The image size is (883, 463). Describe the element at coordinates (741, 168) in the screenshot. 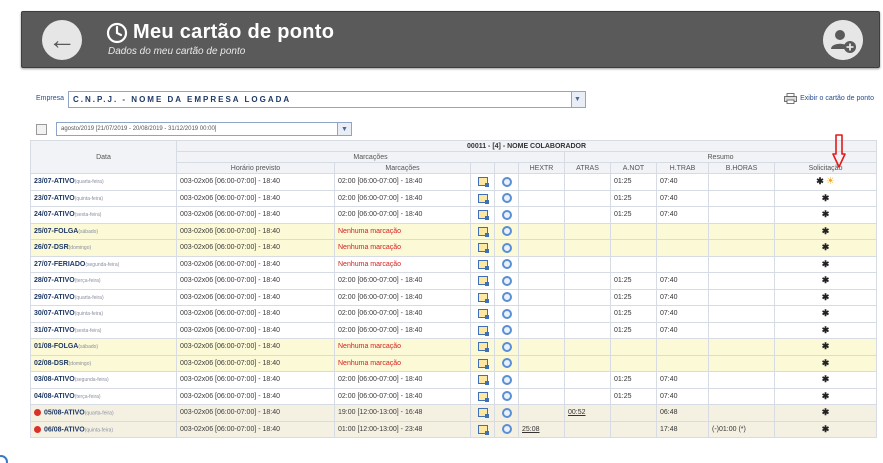

I see `column-header-bhoras: B.HORAS` at that location.